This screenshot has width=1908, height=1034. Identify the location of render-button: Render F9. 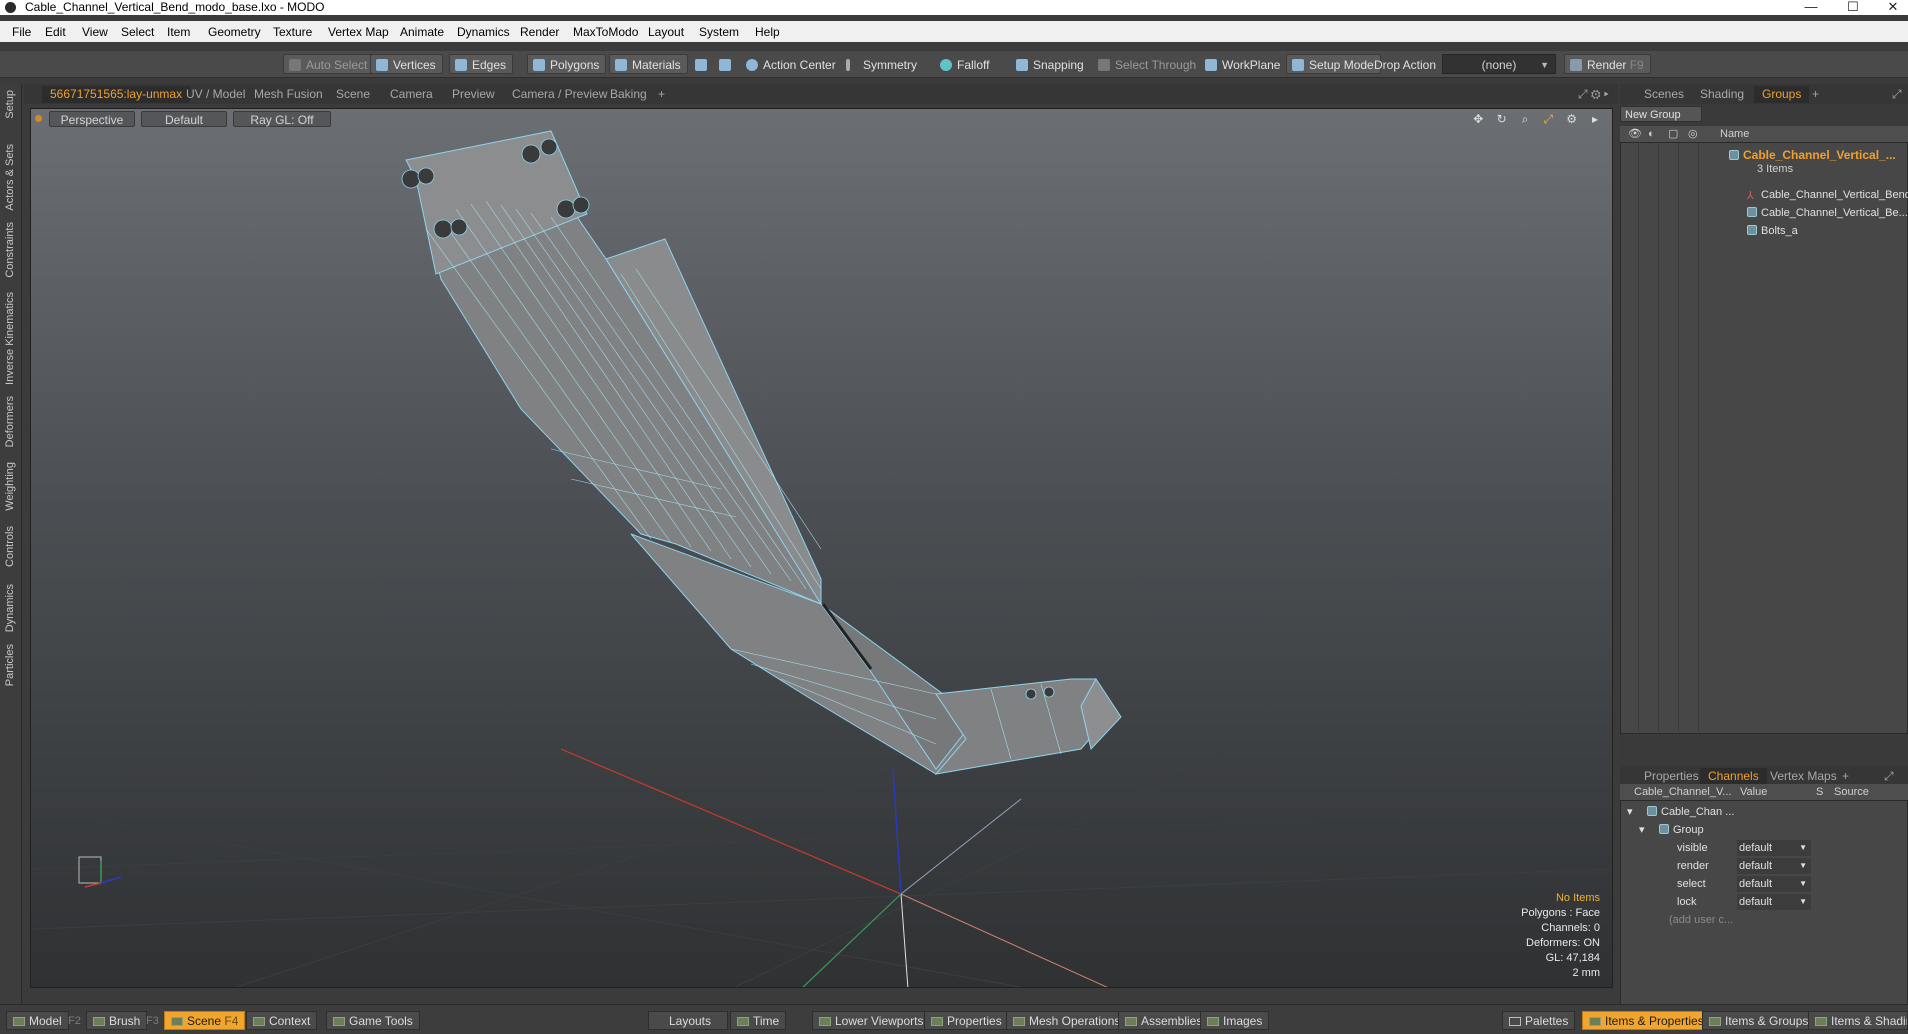
(1607, 64).